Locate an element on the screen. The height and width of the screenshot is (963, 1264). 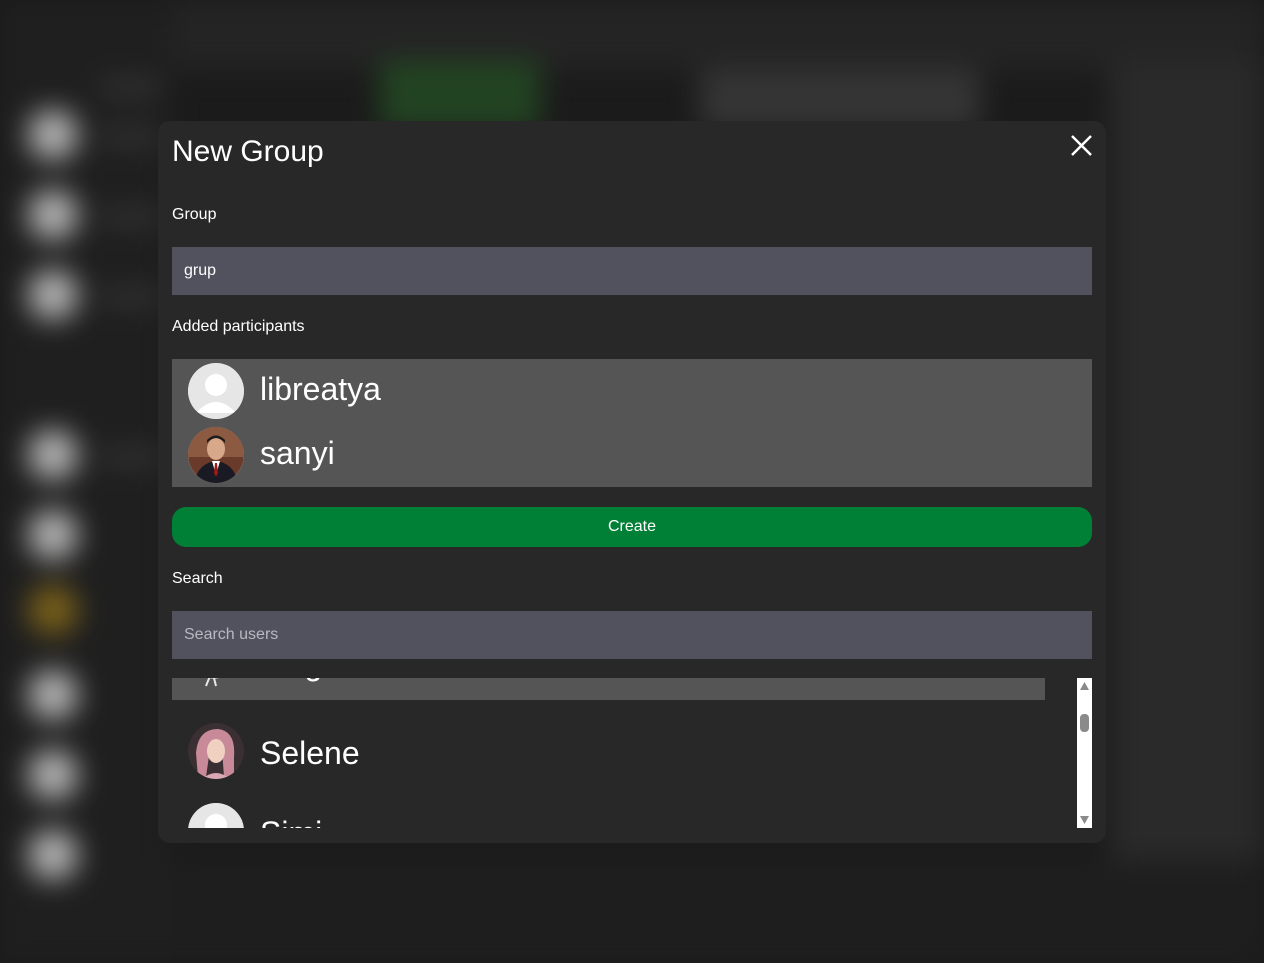
search-results-list: sergei Selene Simi is located at coordinates (632, 753).